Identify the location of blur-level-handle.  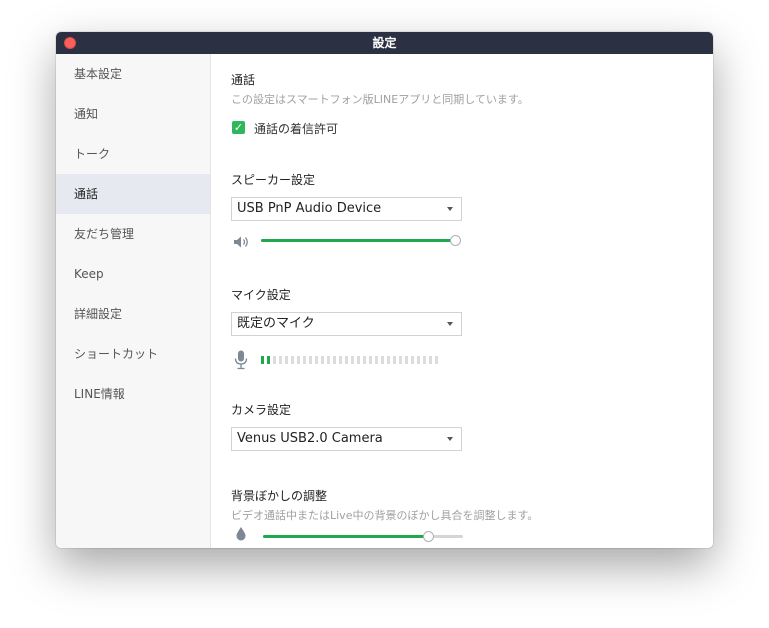
(428, 536).